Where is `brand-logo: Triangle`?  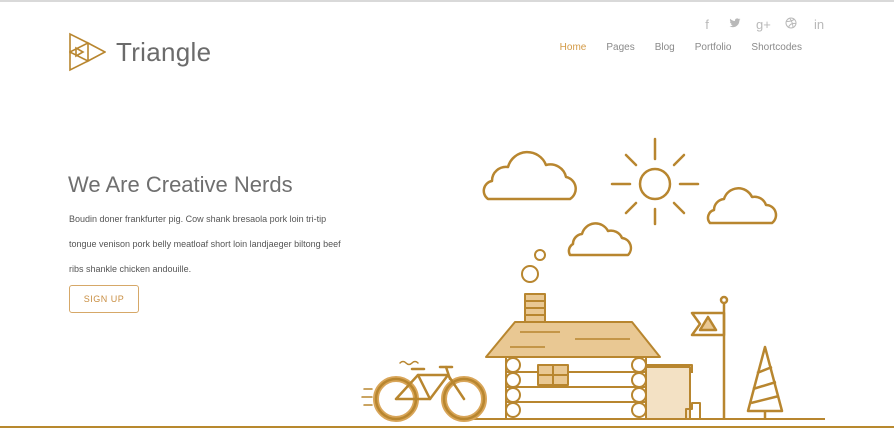
brand-logo: Triangle is located at coordinates (139, 52).